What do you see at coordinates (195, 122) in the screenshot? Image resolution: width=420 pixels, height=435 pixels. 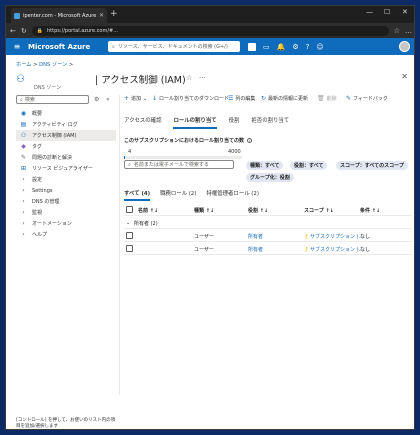 I see `tab-role-assignments: ロールの割り当て` at bounding box center [195, 122].